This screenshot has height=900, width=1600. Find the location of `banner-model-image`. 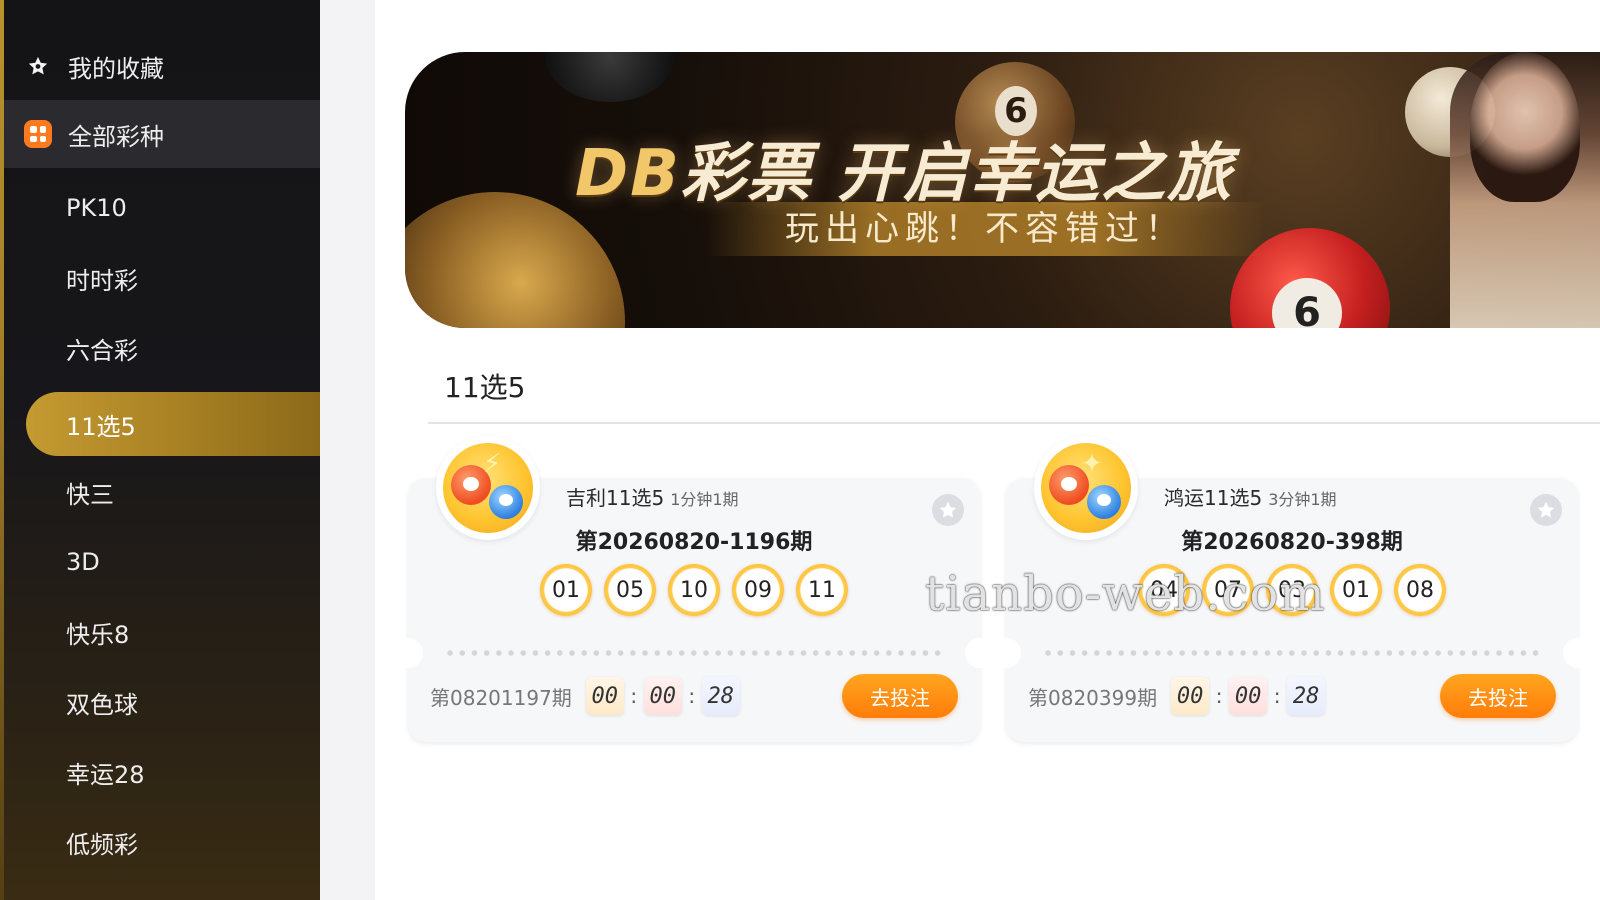

banner-model-image is located at coordinates (1525, 190).